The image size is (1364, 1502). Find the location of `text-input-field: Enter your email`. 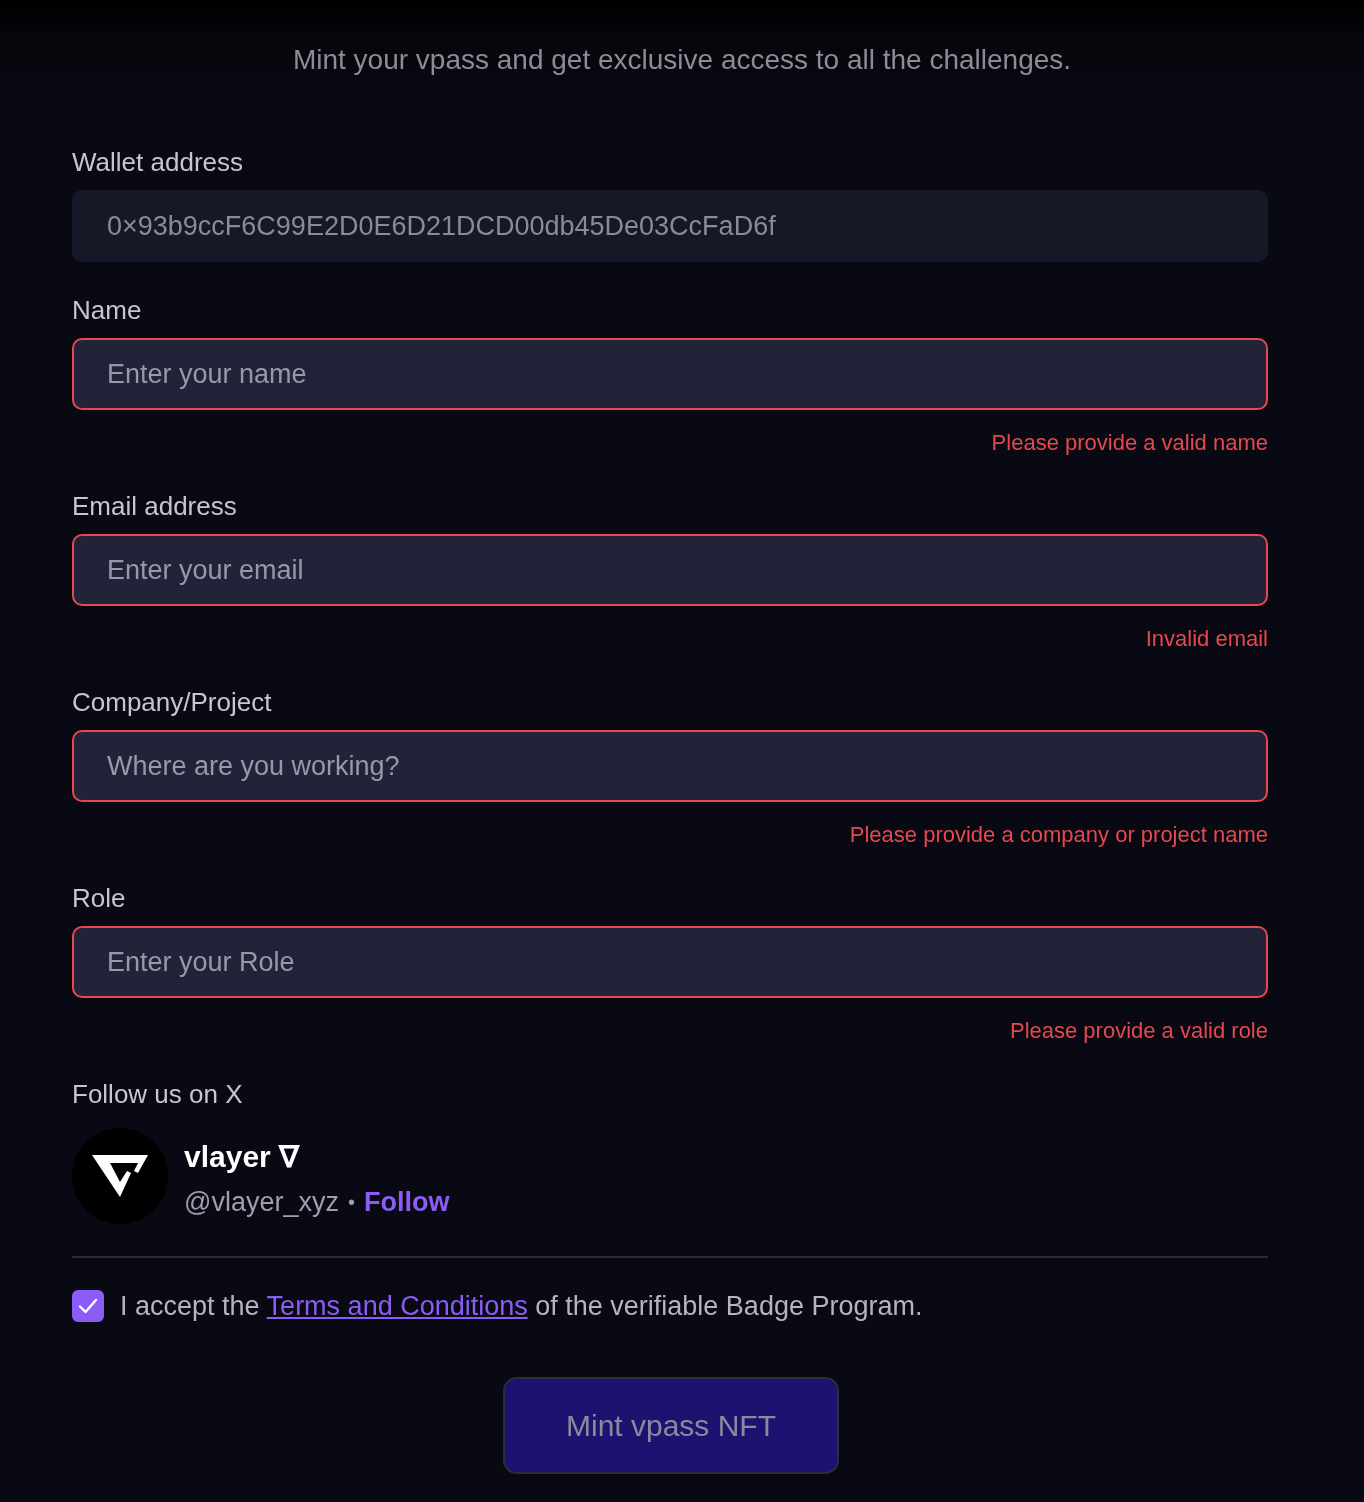

text-input-field: Enter your email is located at coordinates (670, 570).